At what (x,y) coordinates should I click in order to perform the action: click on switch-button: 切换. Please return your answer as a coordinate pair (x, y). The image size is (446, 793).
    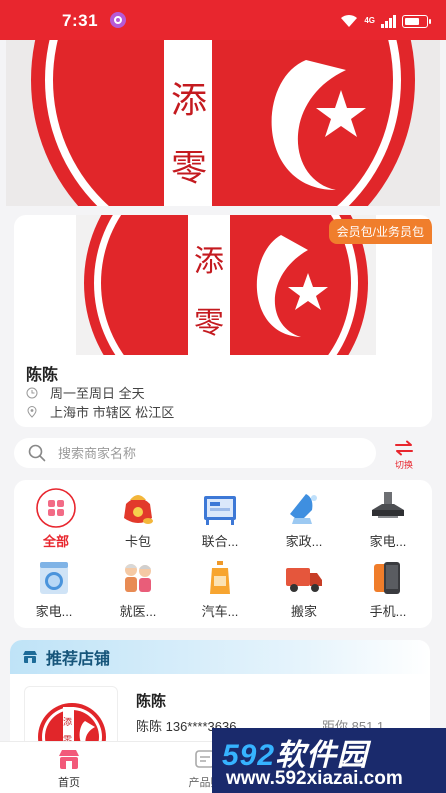
    Looking at the image, I should click on (404, 457).